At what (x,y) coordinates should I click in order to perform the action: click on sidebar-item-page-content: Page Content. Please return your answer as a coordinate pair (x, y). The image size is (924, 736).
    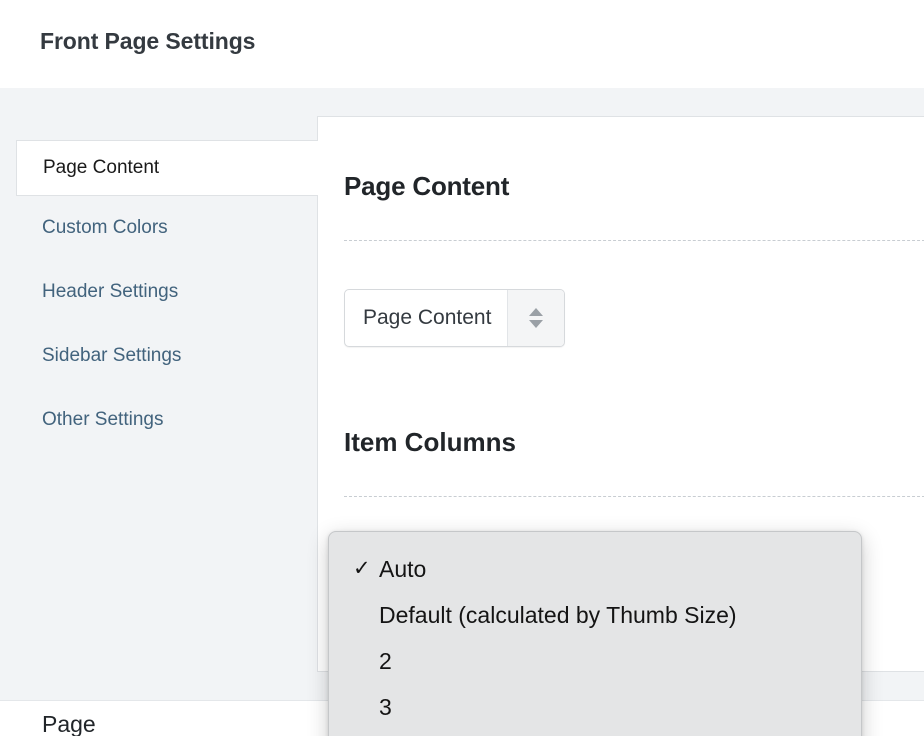
    Looking at the image, I should click on (167, 168).